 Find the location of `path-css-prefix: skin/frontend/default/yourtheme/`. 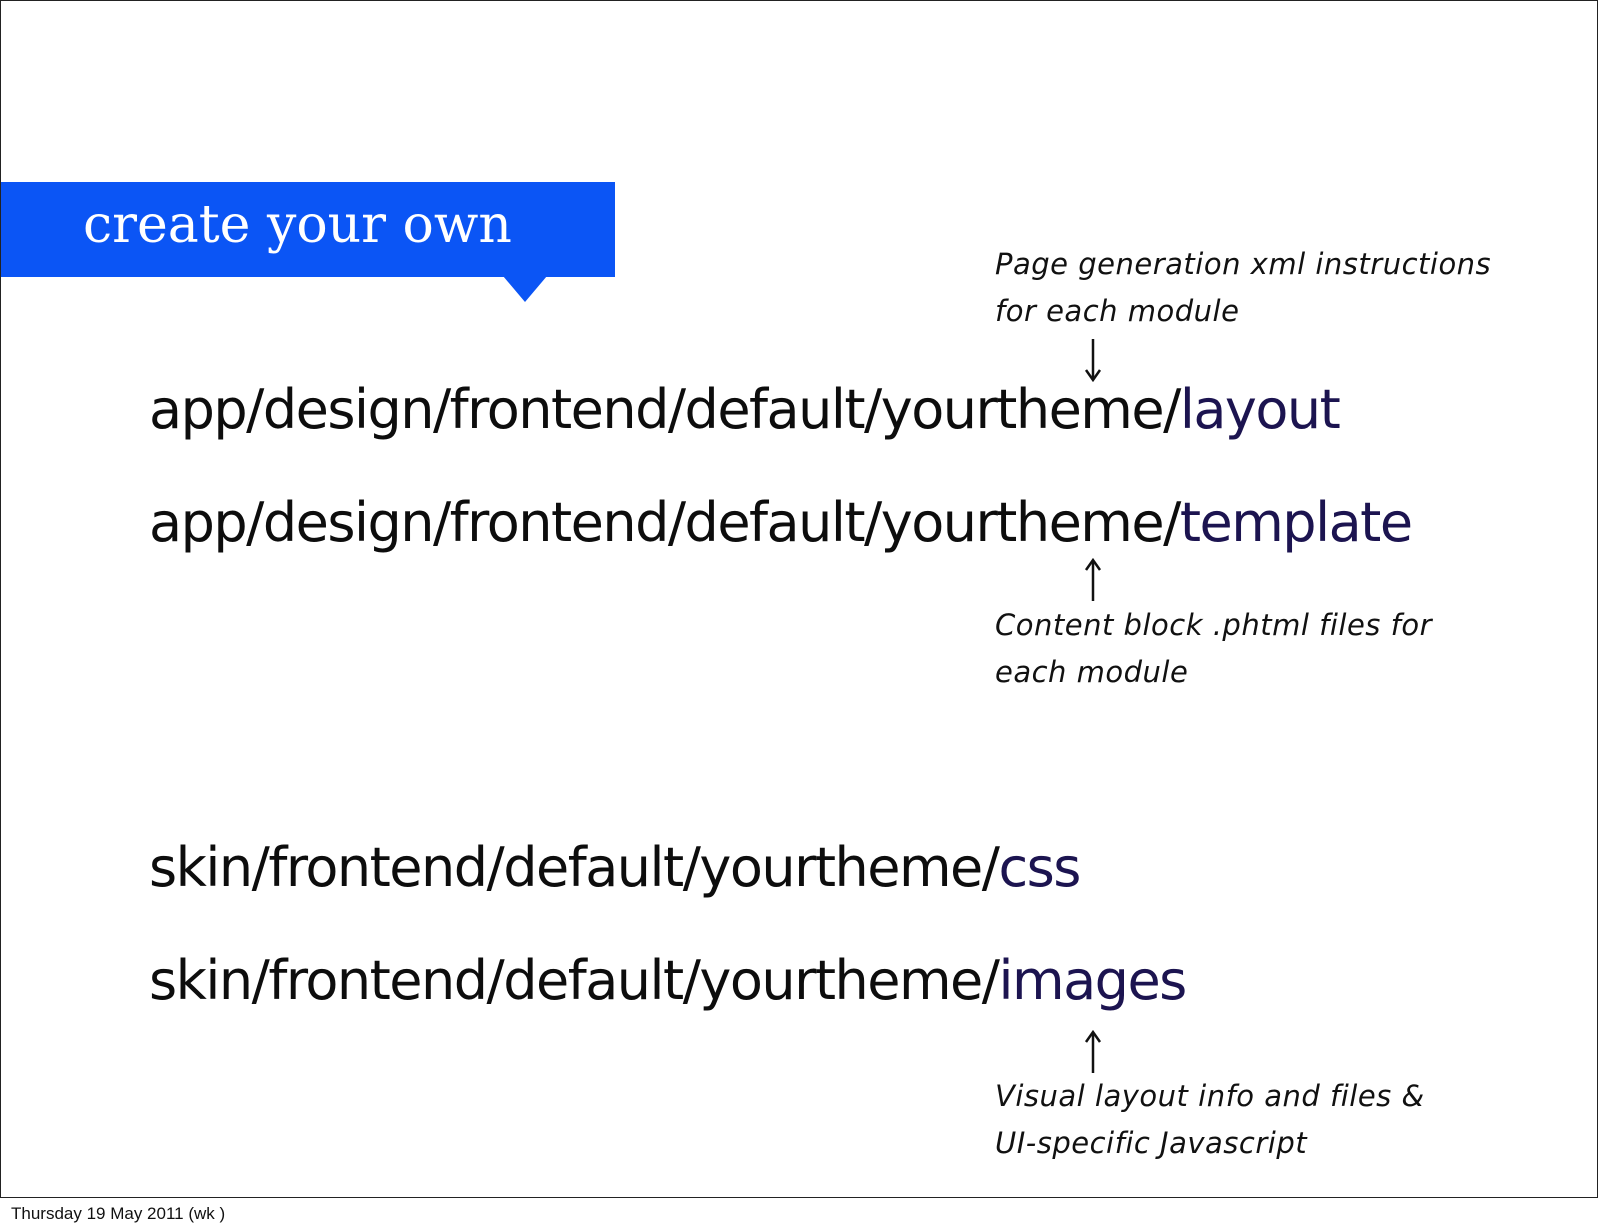

path-css-prefix: skin/frontend/default/yourtheme/ is located at coordinates (574, 867).